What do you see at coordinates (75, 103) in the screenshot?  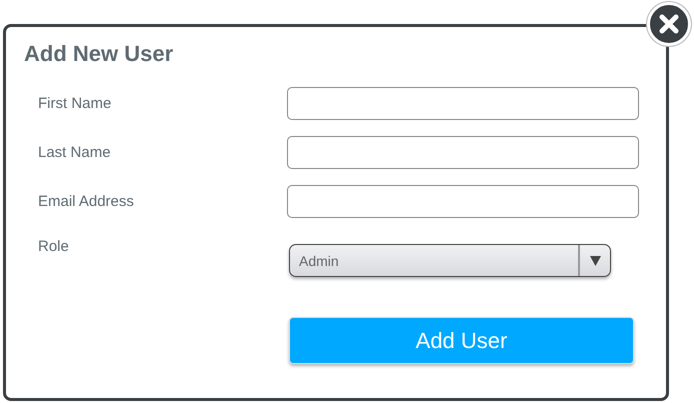 I see `field-label: First Name` at bounding box center [75, 103].